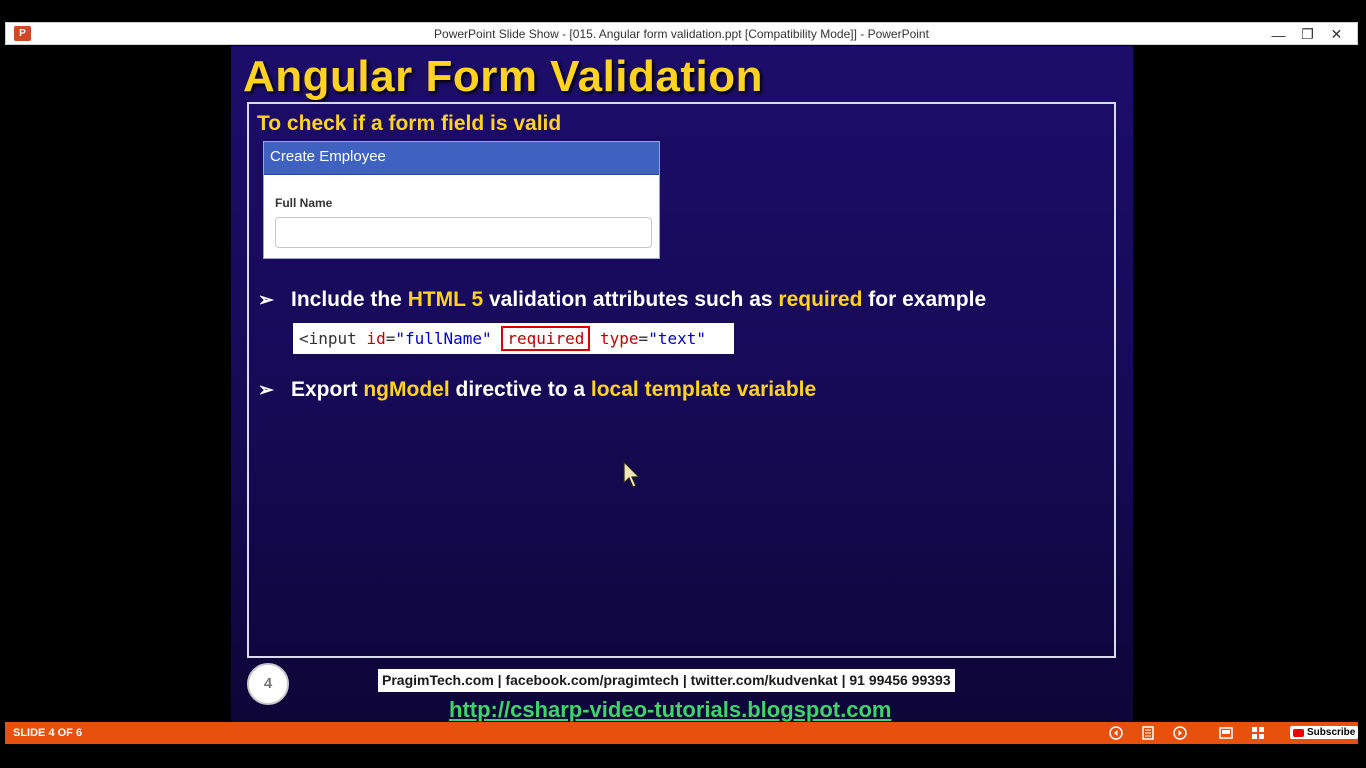 This screenshot has width=1366, height=768. Describe the element at coordinates (445, 299) in the screenshot. I see `bullet-highlight: HTML 5` at that location.